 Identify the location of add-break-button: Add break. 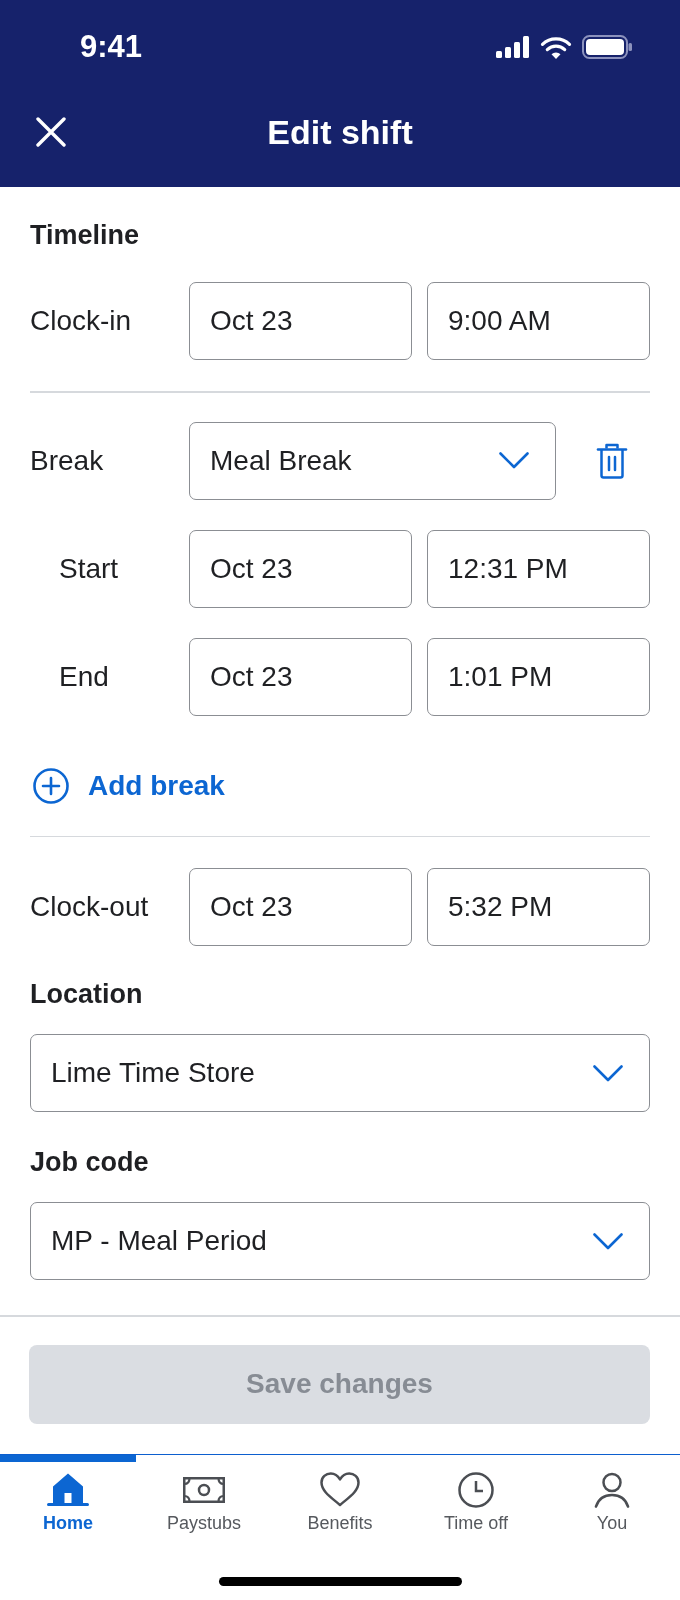
(129, 785).